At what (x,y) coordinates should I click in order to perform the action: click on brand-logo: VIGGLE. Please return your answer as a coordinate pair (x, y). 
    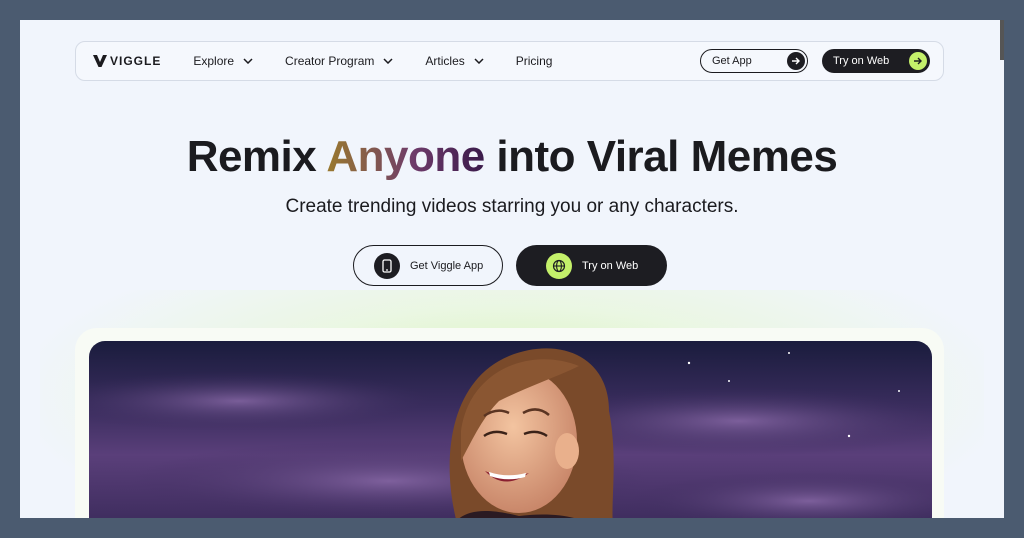
    Looking at the image, I should click on (127, 61).